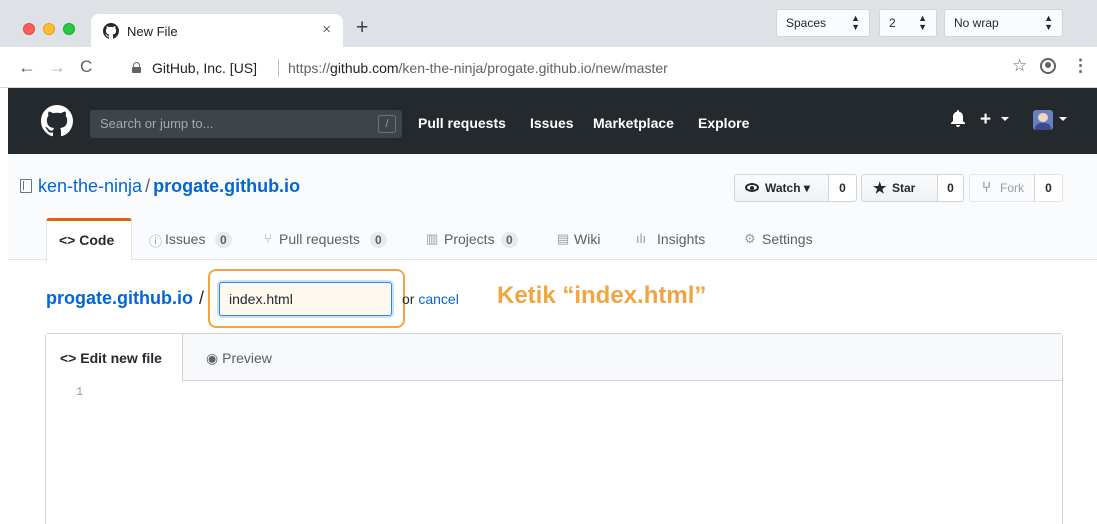 This screenshot has height=524, width=1097. I want to click on notifications-bell-icon, so click(958, 119).